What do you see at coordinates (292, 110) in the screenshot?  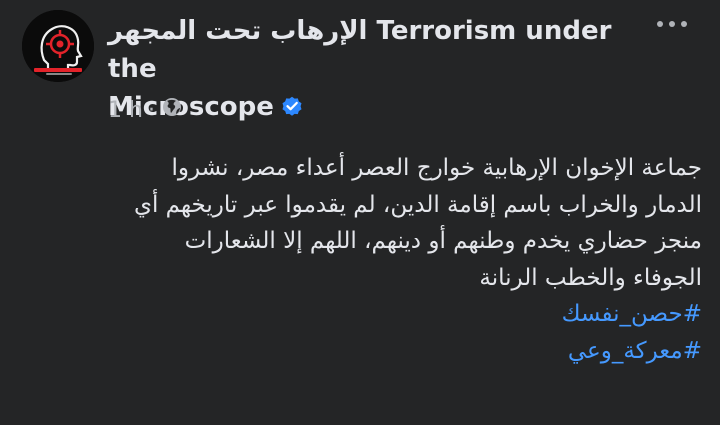 I see `verified-badge-icon` at bounding box center [292, 110].